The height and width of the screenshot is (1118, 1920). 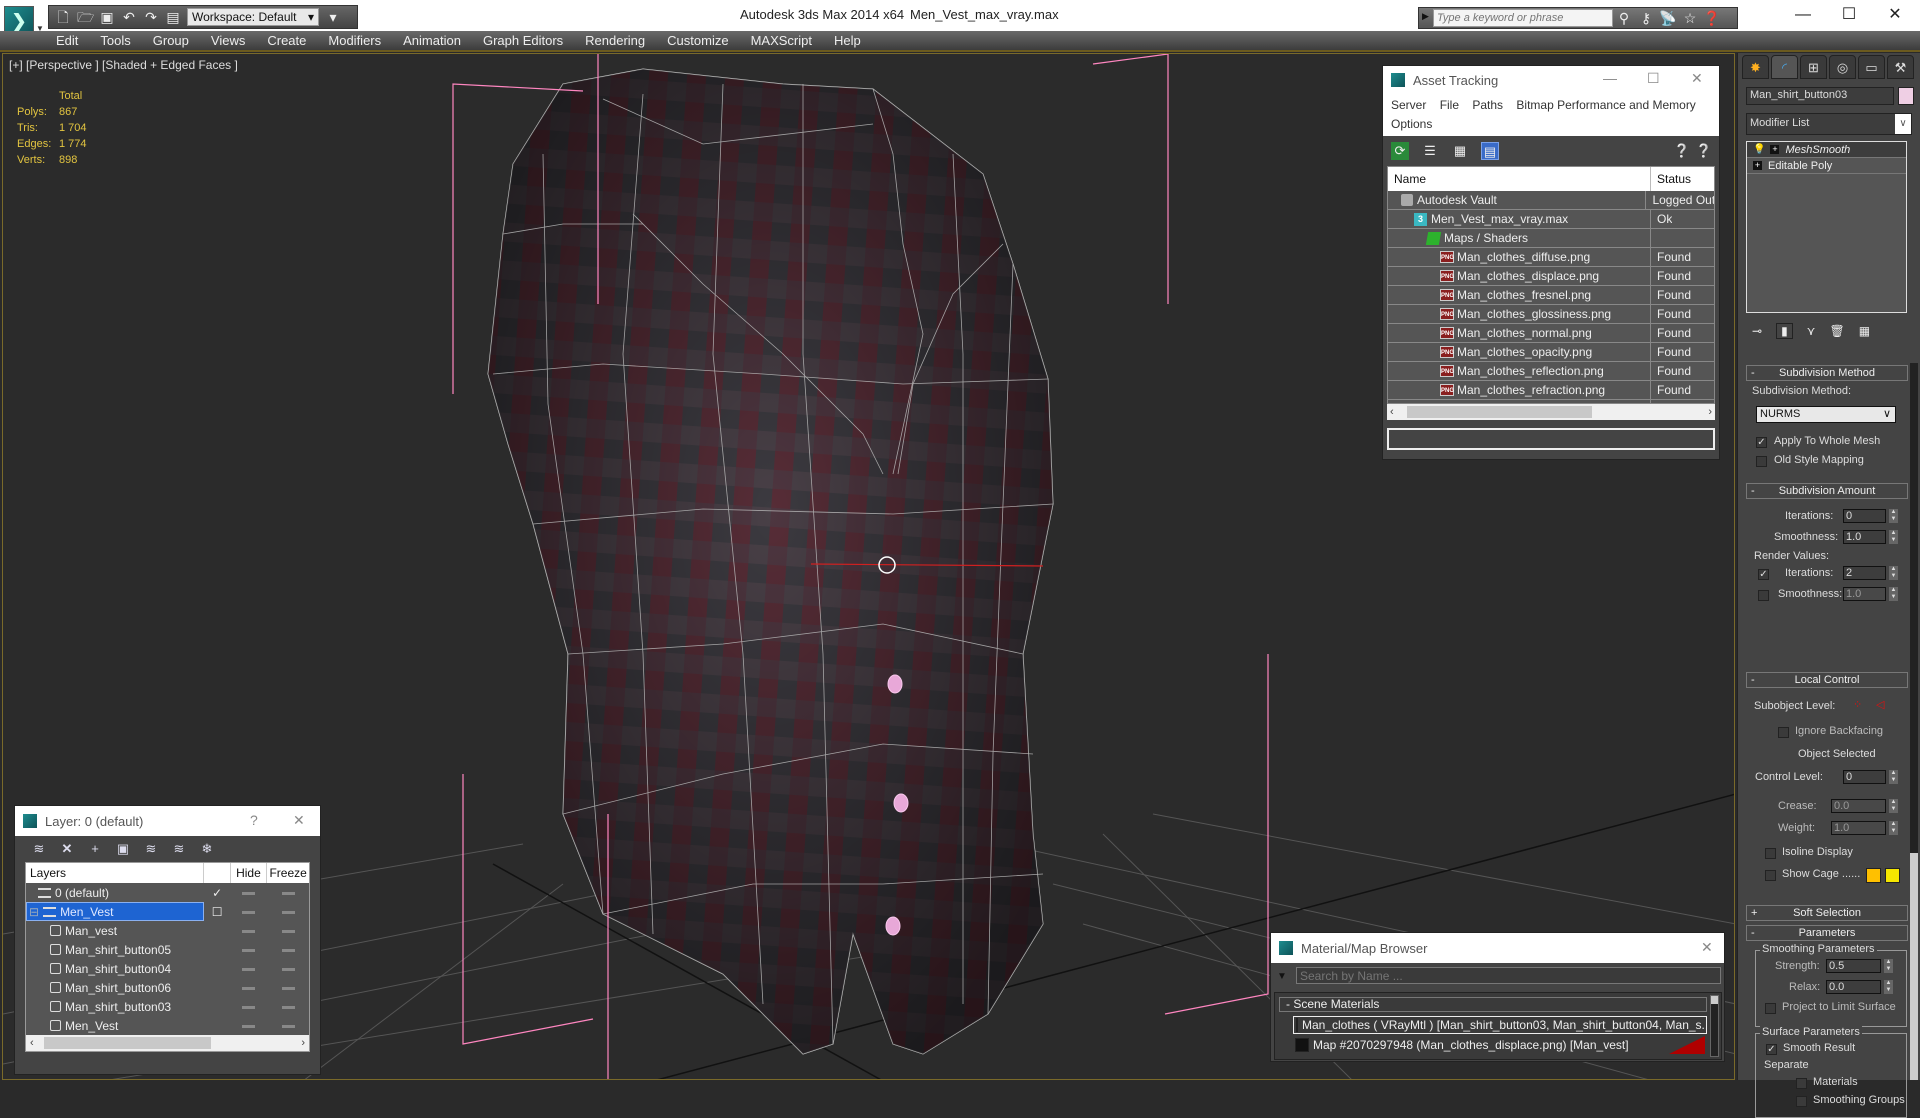 I want to click on key-icon: ⚷, so click(x=1646, y=18).